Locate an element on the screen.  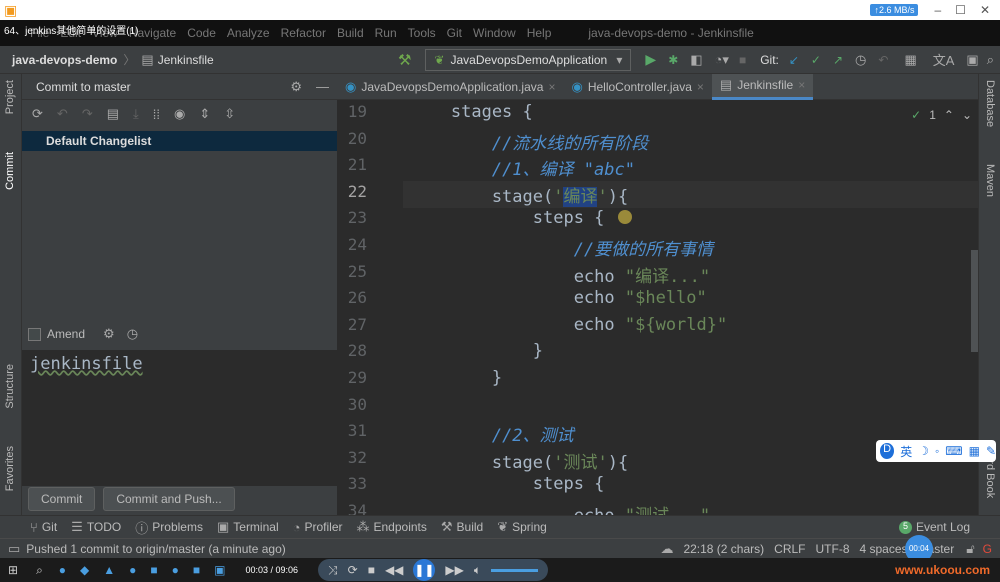
lock-icon: 🔓︎ is located at coordinates (970, 549).